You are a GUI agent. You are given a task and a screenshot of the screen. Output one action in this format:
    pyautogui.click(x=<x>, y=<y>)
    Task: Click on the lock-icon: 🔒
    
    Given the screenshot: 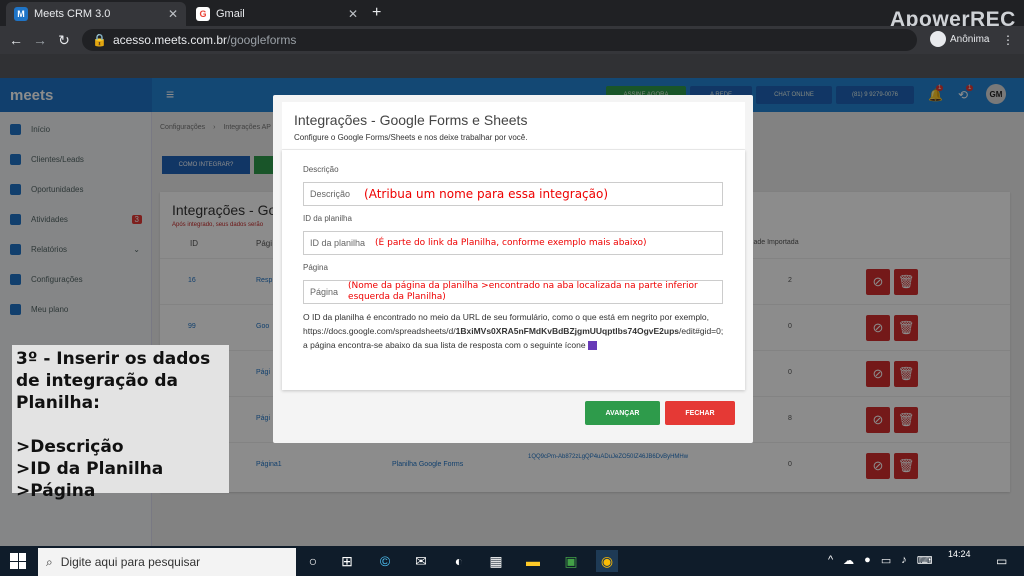 What is the action you would take?
    pyautogui.click(x=99, y=40)
    